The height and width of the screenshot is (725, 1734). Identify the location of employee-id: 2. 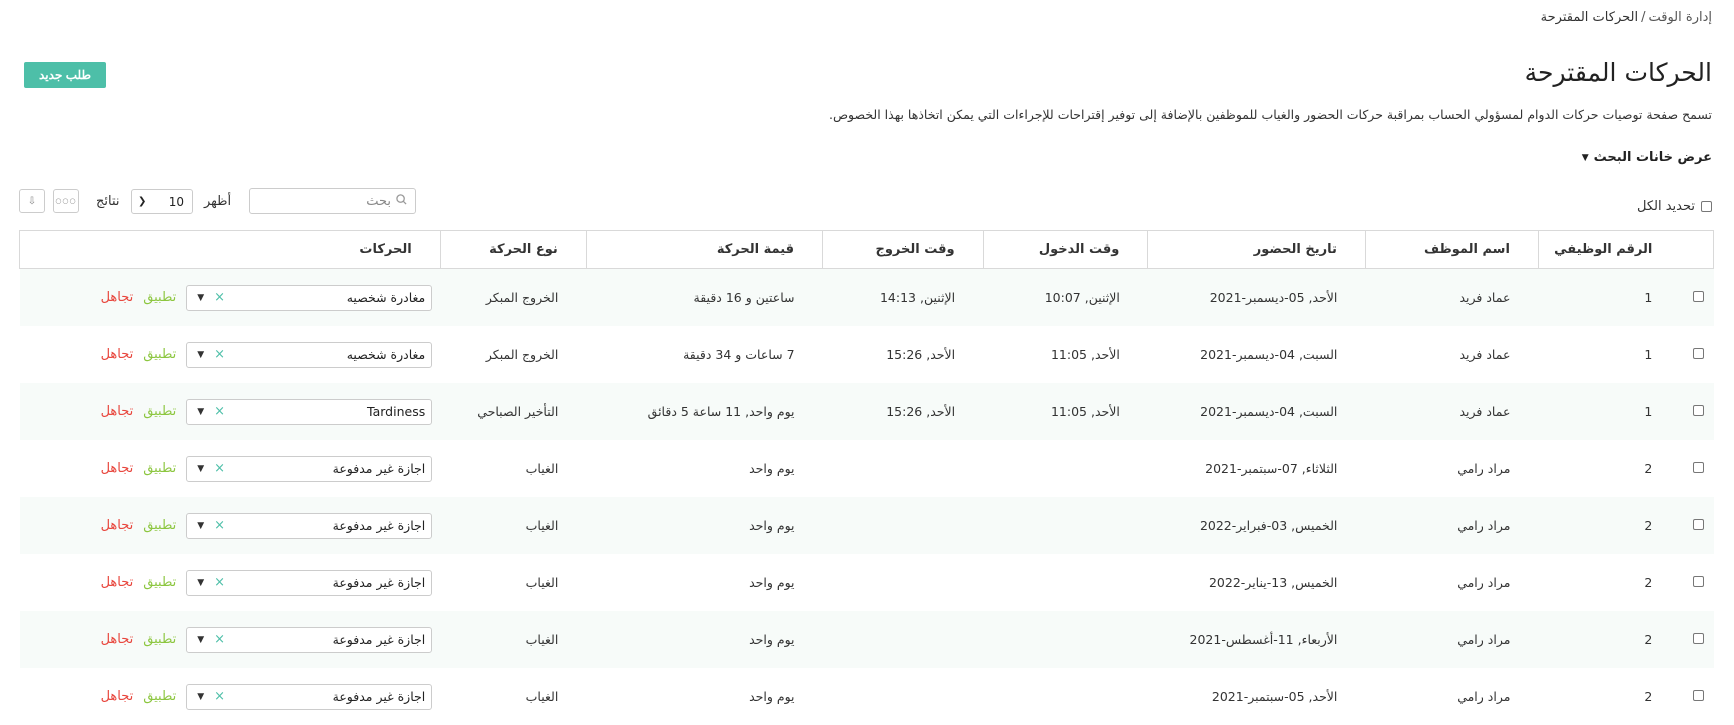
(1648, 582).